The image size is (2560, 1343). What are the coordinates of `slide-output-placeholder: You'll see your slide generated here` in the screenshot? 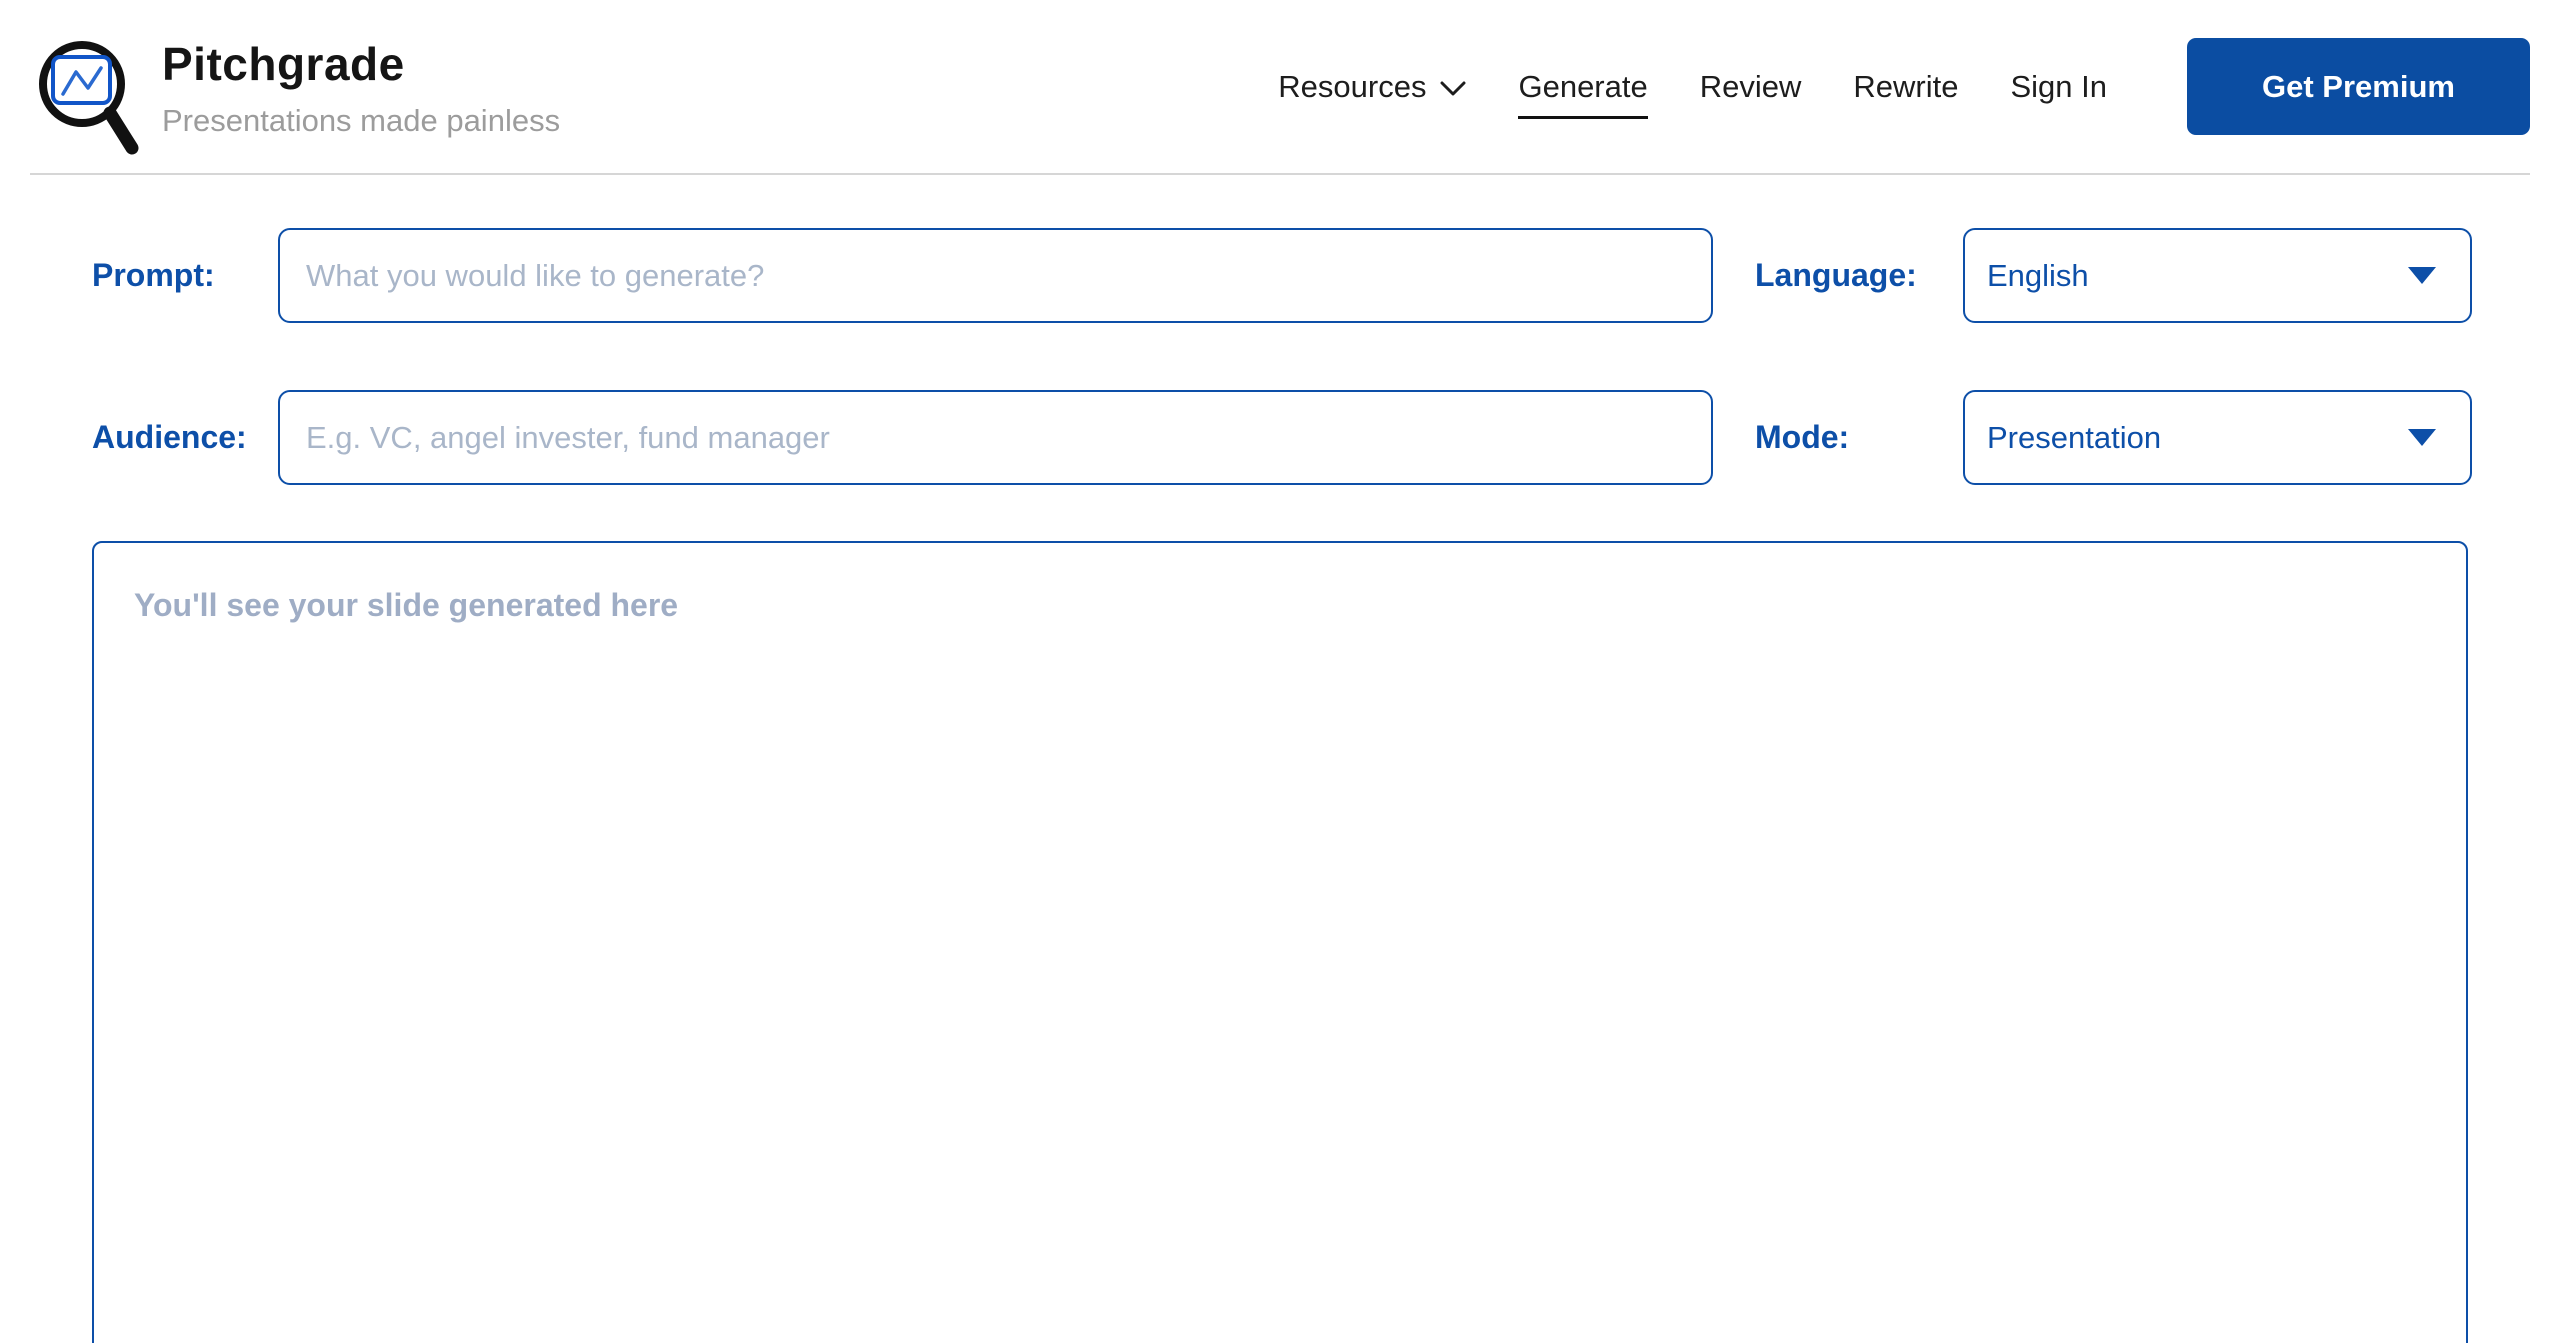 It's located at (406, 605).